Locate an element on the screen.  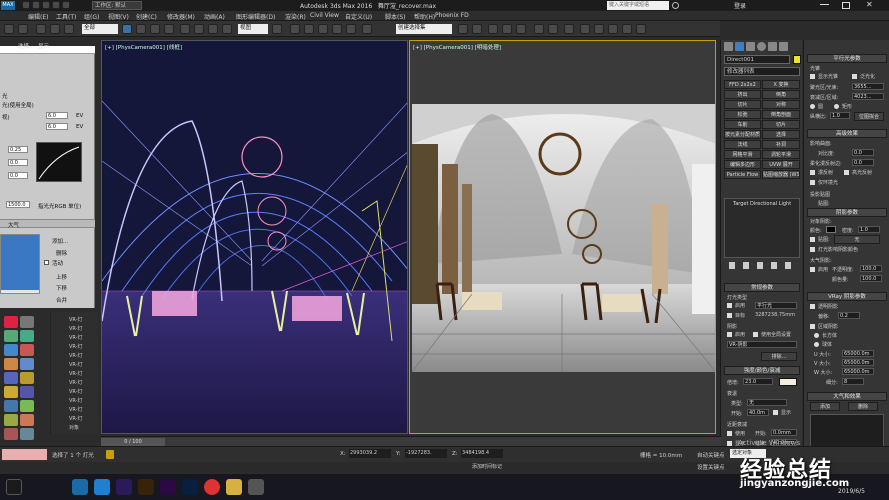
window-crossing-icon is located at coordinates (169, 29).